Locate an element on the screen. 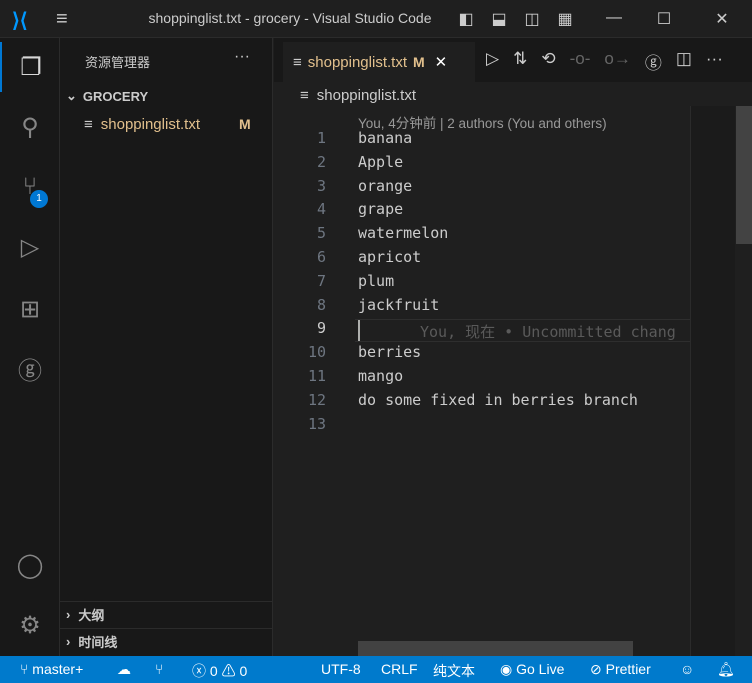 This screenshot has width=752, height=683. git-graph-icon: ⑂ is located at coordinates (159, 669).